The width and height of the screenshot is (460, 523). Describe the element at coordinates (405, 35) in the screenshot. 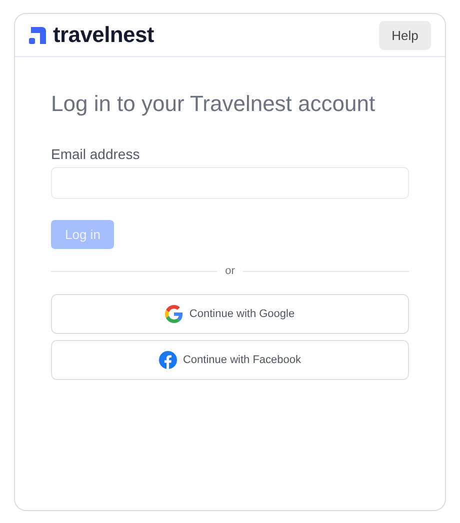

I see `help-button: Help` at that location.